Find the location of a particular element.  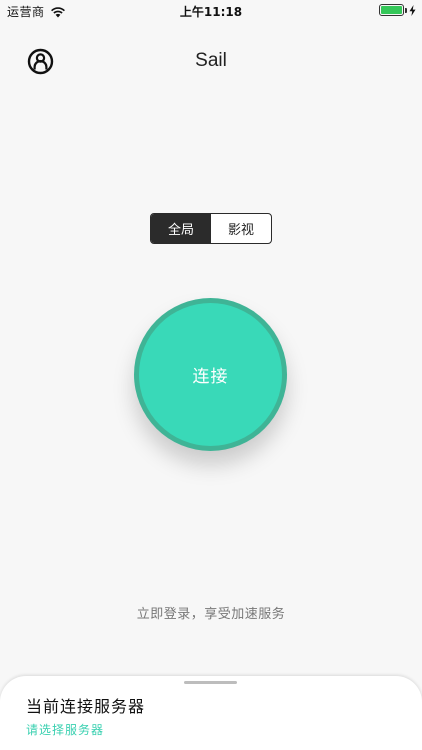

page-title: Sail is located at coordinates (211, 60).